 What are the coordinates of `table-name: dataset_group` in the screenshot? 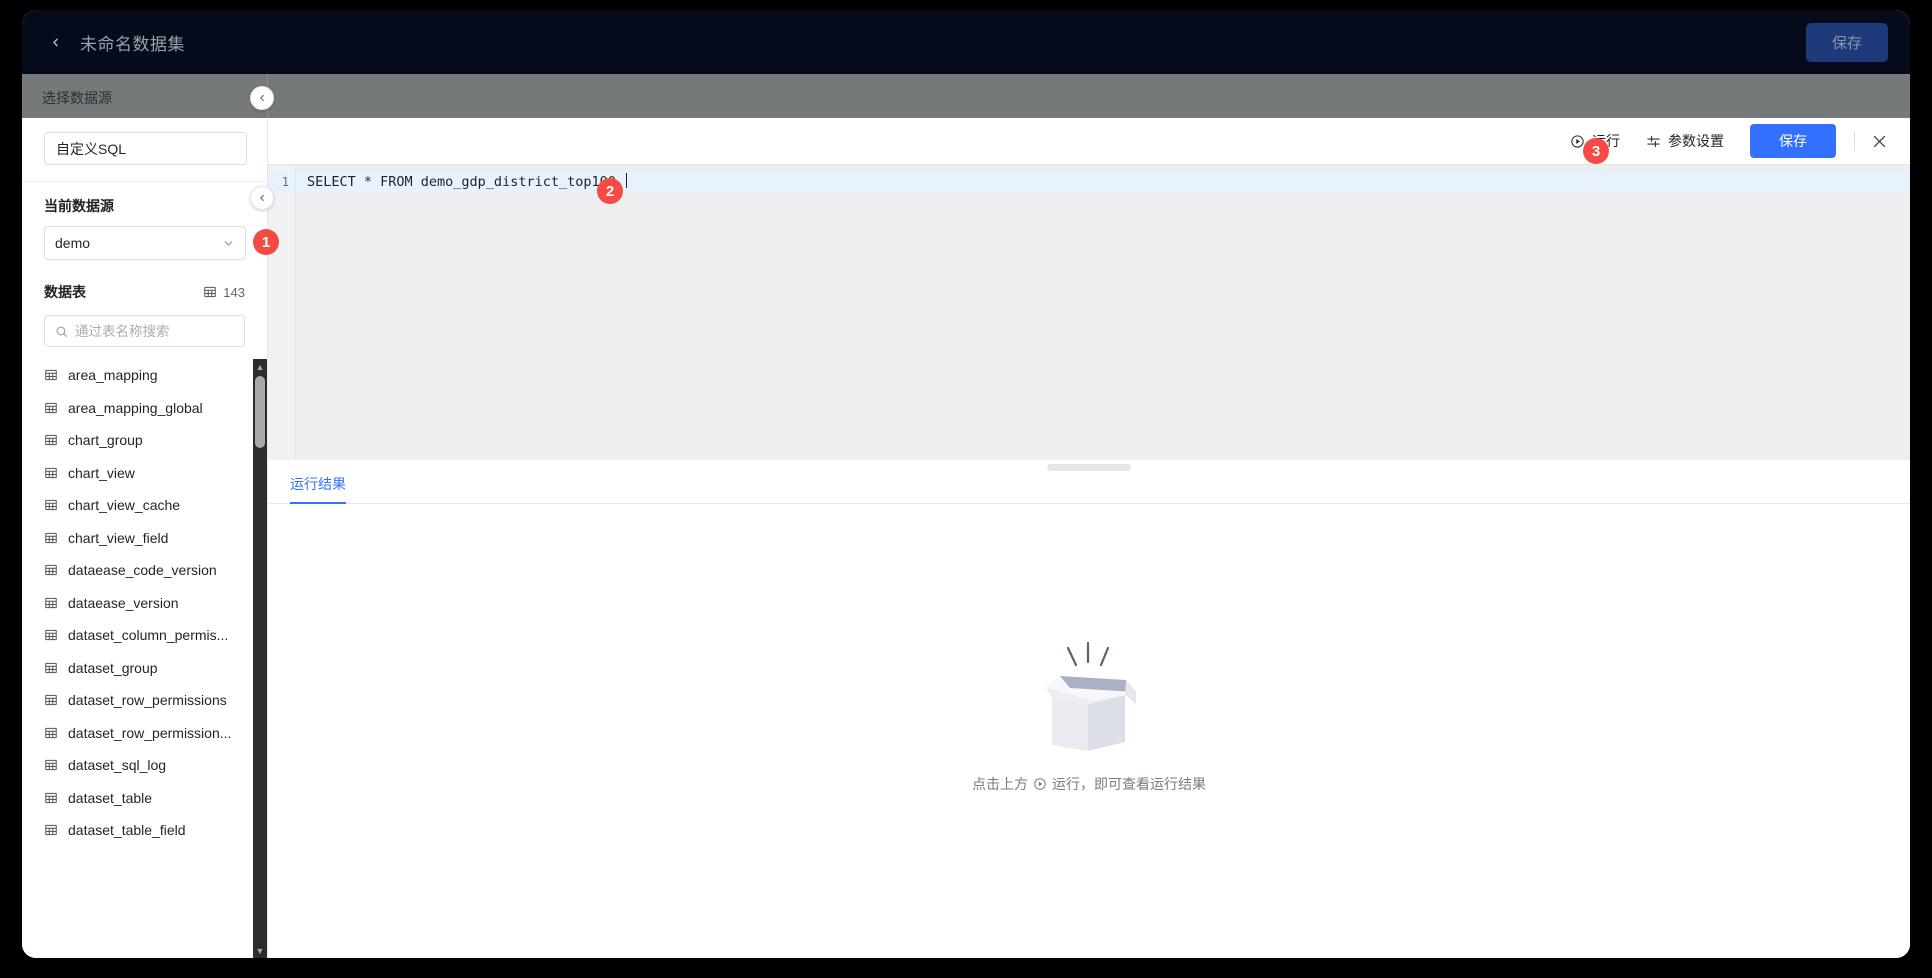 It's located at (113, 667).